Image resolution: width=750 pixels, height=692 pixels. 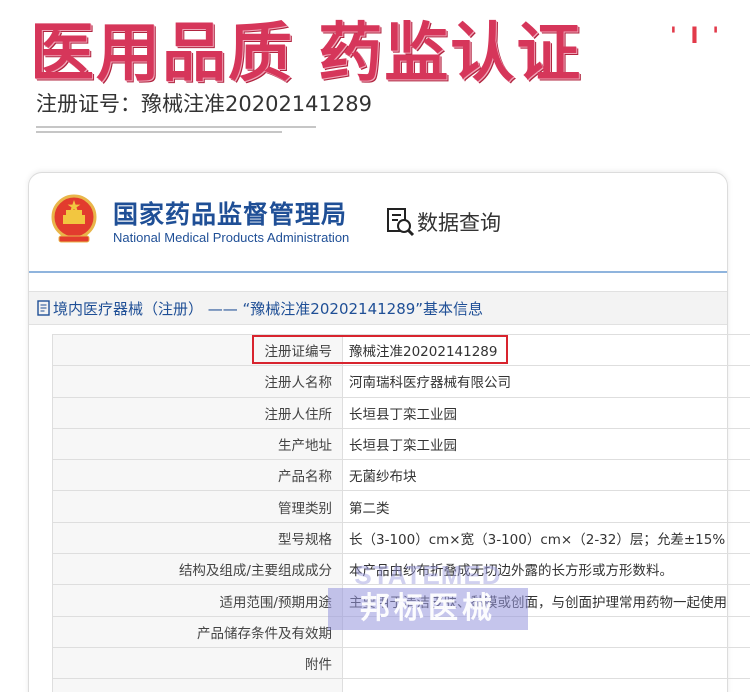 I want to click on section-title: 境内医疗器械（注册） —— “豫械注准20202141289”基本信息, so click(x=378, y=308).